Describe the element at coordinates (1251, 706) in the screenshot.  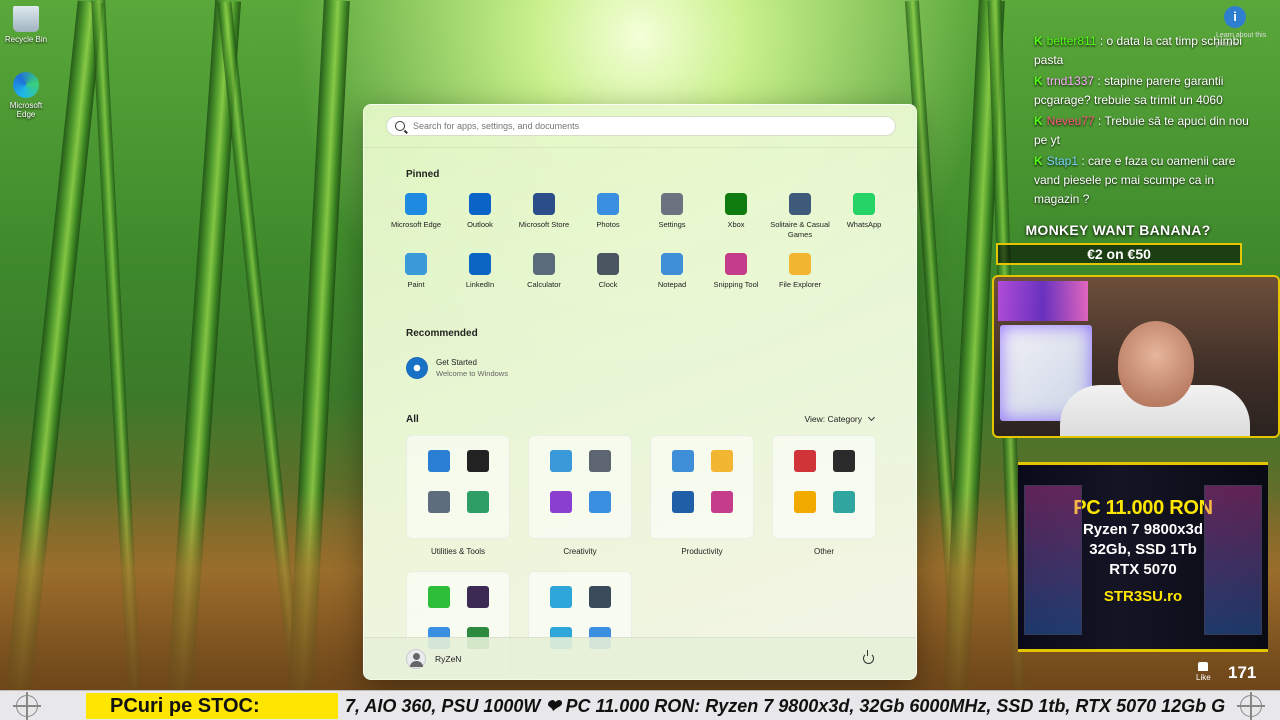
I see `crosshair-icon` at that location.